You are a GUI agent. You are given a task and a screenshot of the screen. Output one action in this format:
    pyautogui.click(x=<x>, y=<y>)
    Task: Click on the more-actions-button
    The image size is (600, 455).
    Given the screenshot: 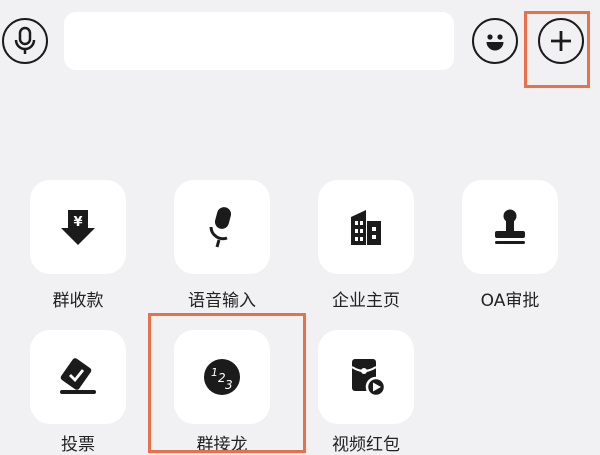 What is the action you would take?
    pyautogui.click(x=561, y=41)
    